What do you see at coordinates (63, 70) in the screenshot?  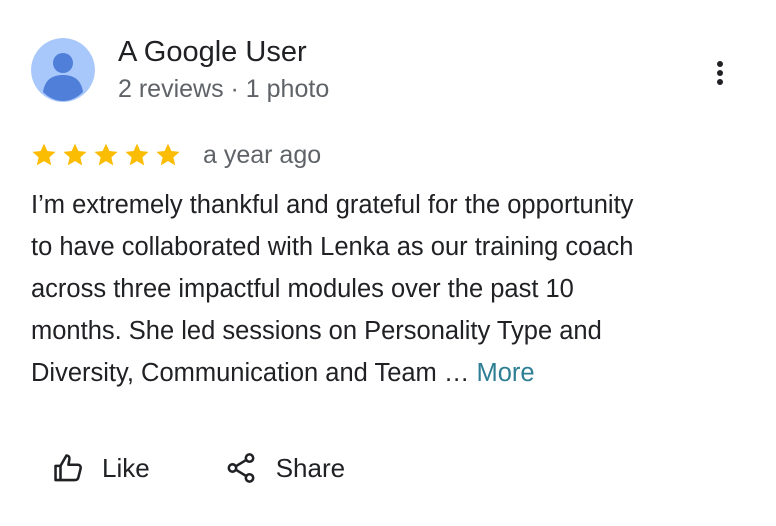 I see `user-avatar-icon` at bounding box center [63, 70].